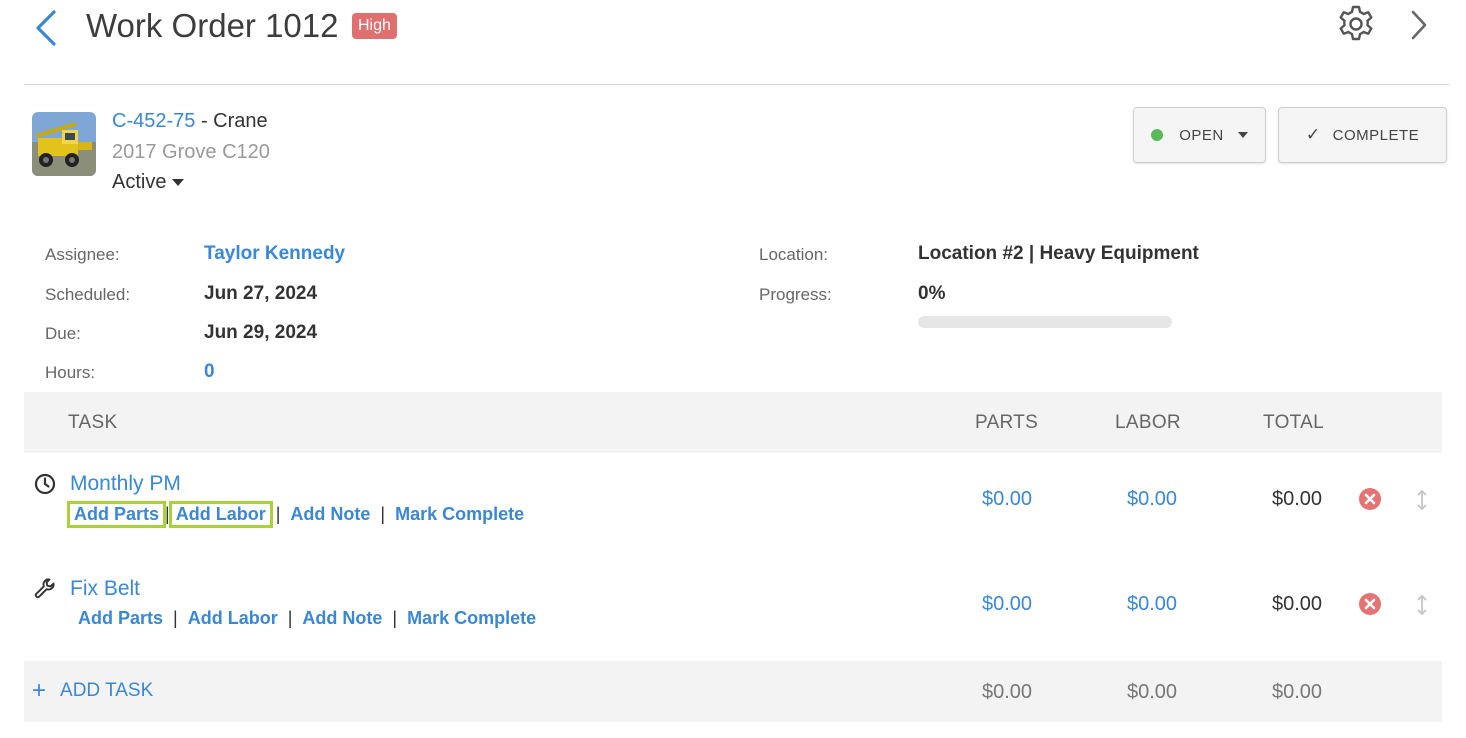 The width and height of the screenshot is (1466, 738). Describe the element at coordinates (212, 25) in the screenshot. I see `page-title: Work Order 1012` at that location.